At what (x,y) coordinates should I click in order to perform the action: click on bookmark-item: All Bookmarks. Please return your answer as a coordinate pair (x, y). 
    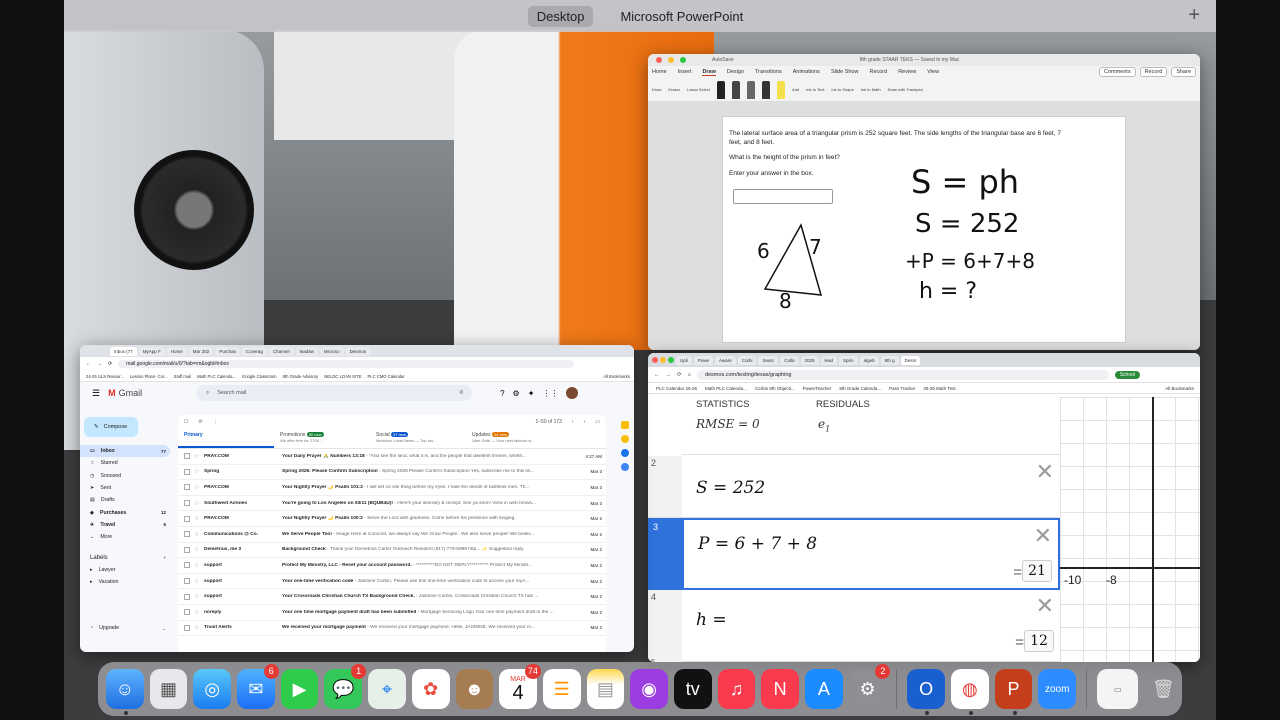
    Looking at the image, I should click on (1182, 388).